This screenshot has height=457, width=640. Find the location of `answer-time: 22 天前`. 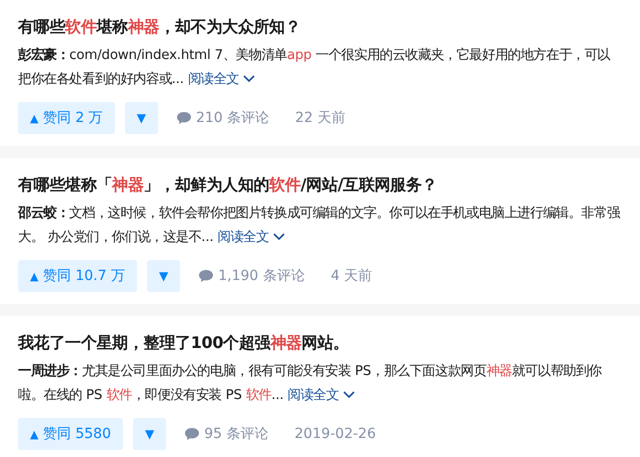

answer-time: 22 天前 is located at coordinates (320, 118).